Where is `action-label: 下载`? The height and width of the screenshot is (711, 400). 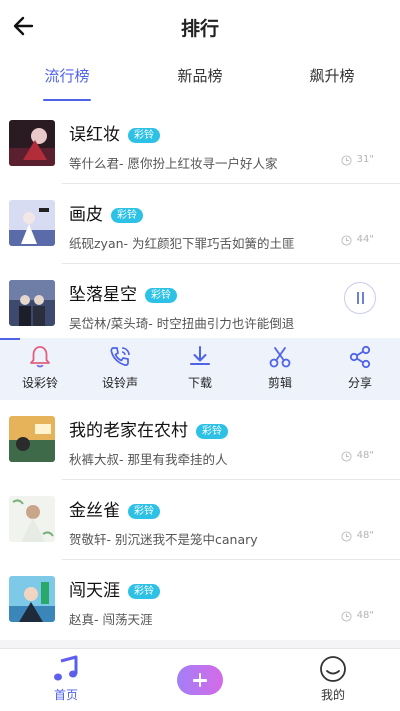 action-label: 下载 is located at coordinates (199, 383).